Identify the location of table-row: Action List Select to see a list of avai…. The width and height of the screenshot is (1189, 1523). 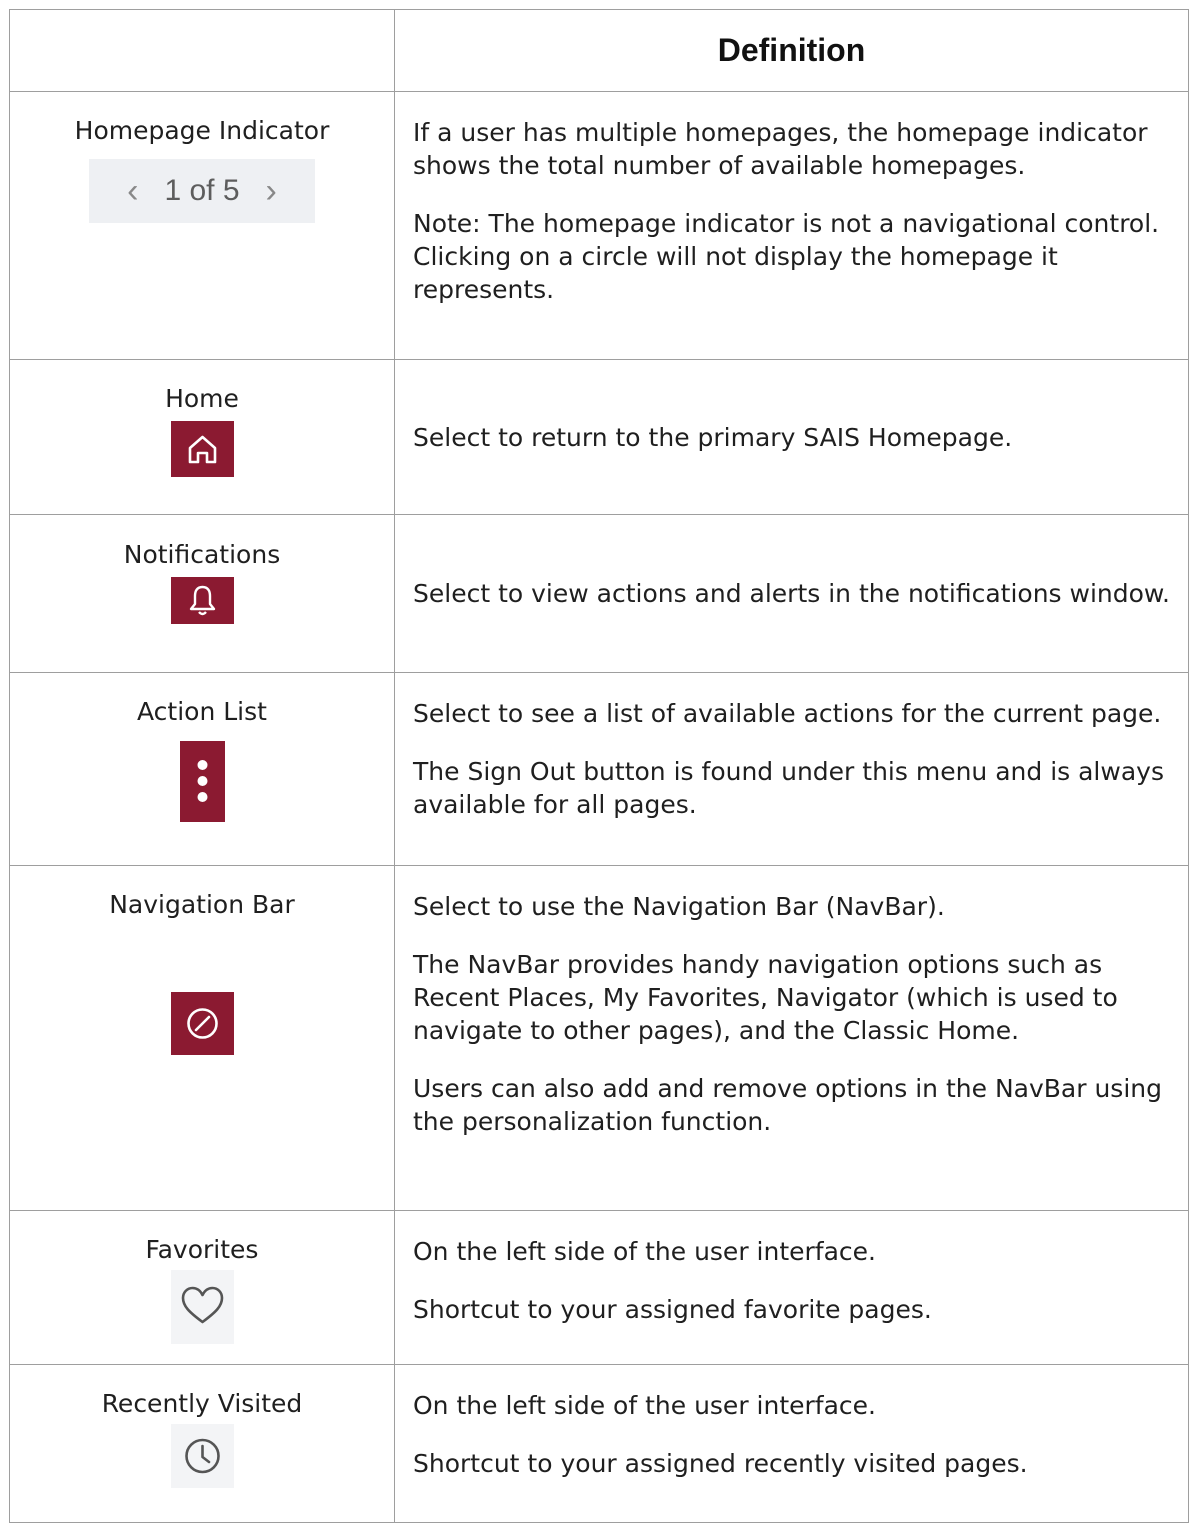
(599, 769).